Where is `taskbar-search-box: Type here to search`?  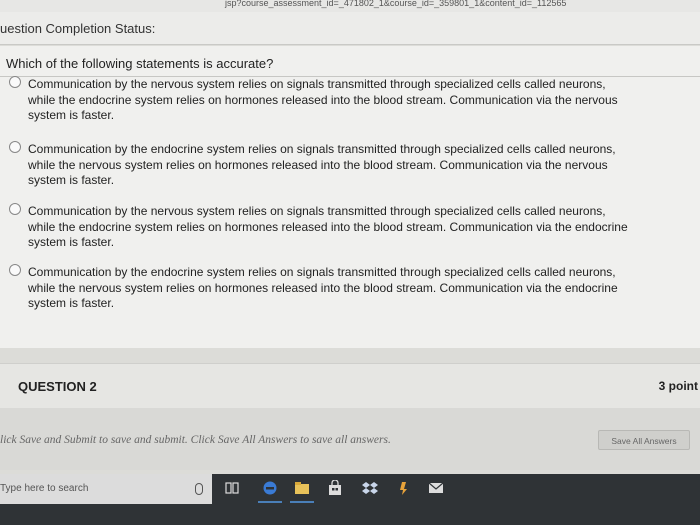 taskbar-search-box: Type here to search is located at coordinates (106, 489).